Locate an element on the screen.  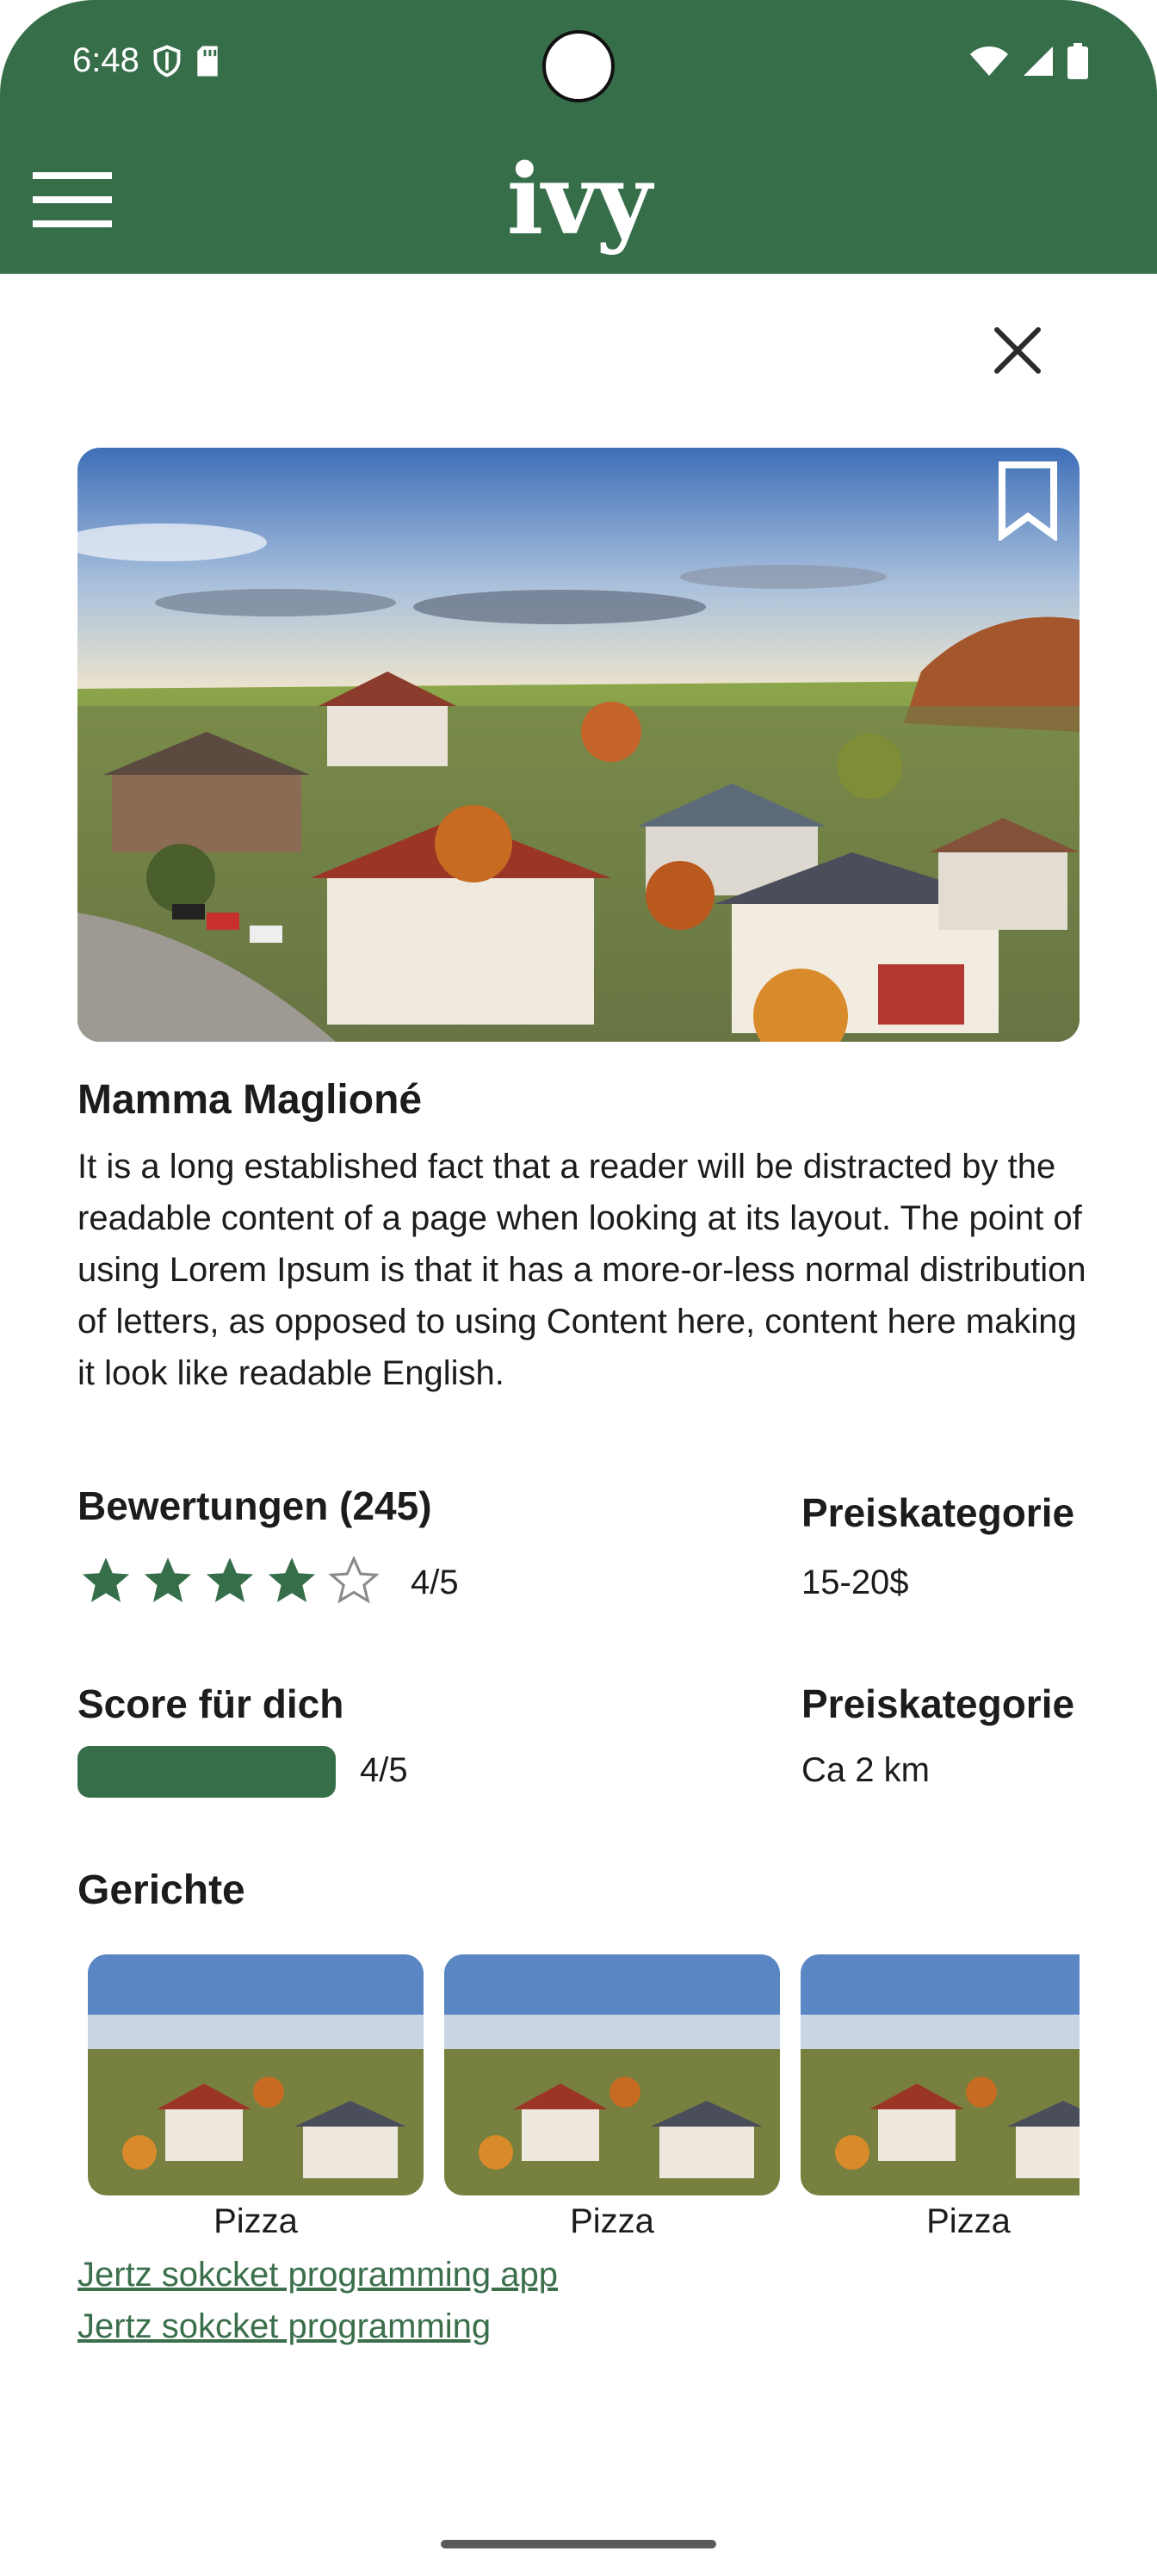
ratings-label: Bewertungen (245) is located at coordinates (255, 1505).